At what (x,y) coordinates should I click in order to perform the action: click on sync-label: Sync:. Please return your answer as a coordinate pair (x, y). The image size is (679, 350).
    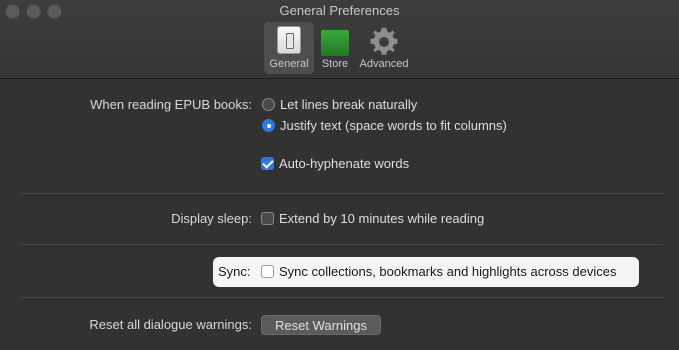
    Looking at the image, I should click on (234, 271).